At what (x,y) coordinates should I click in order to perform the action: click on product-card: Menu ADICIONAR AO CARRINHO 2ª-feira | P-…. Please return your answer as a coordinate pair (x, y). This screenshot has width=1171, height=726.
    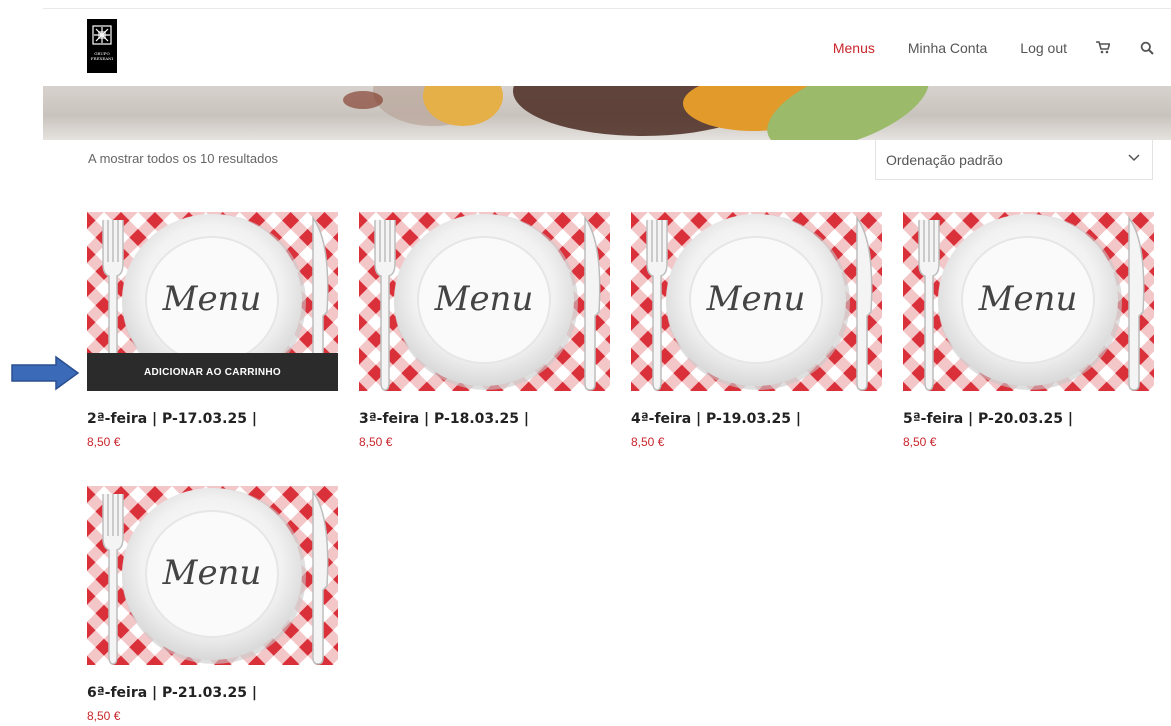
    Looking at the image, I should click on (212, 330).